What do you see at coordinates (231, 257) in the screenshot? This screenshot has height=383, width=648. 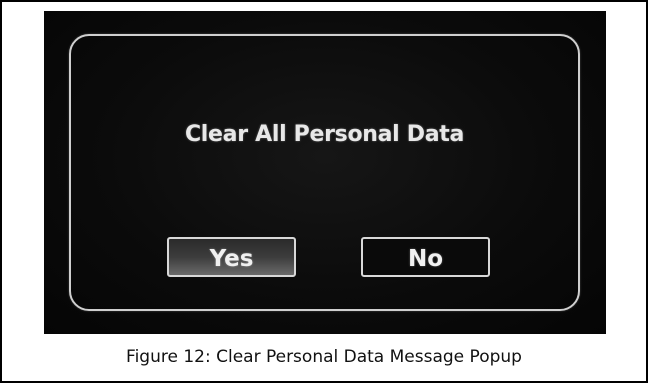 I see `yes-button: Yes` at bounding box center [231, 257].